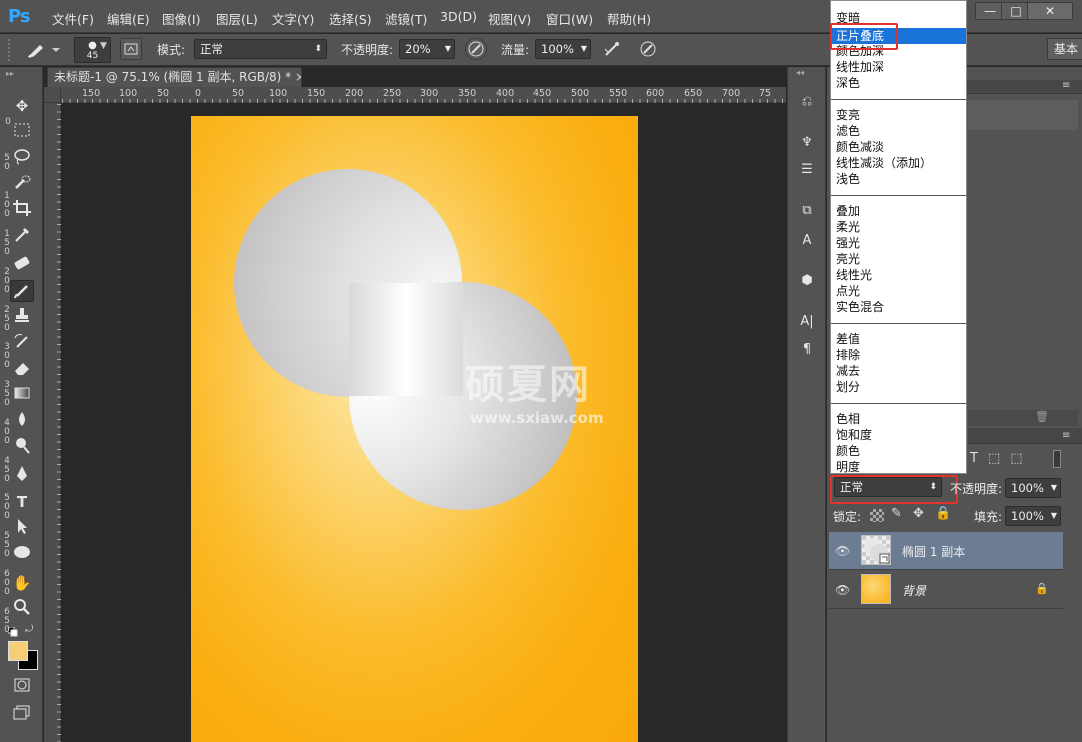 The width and height of the screenshot is (1082, 742). I want to click on marquee-tool-icon, so click(22, 132).